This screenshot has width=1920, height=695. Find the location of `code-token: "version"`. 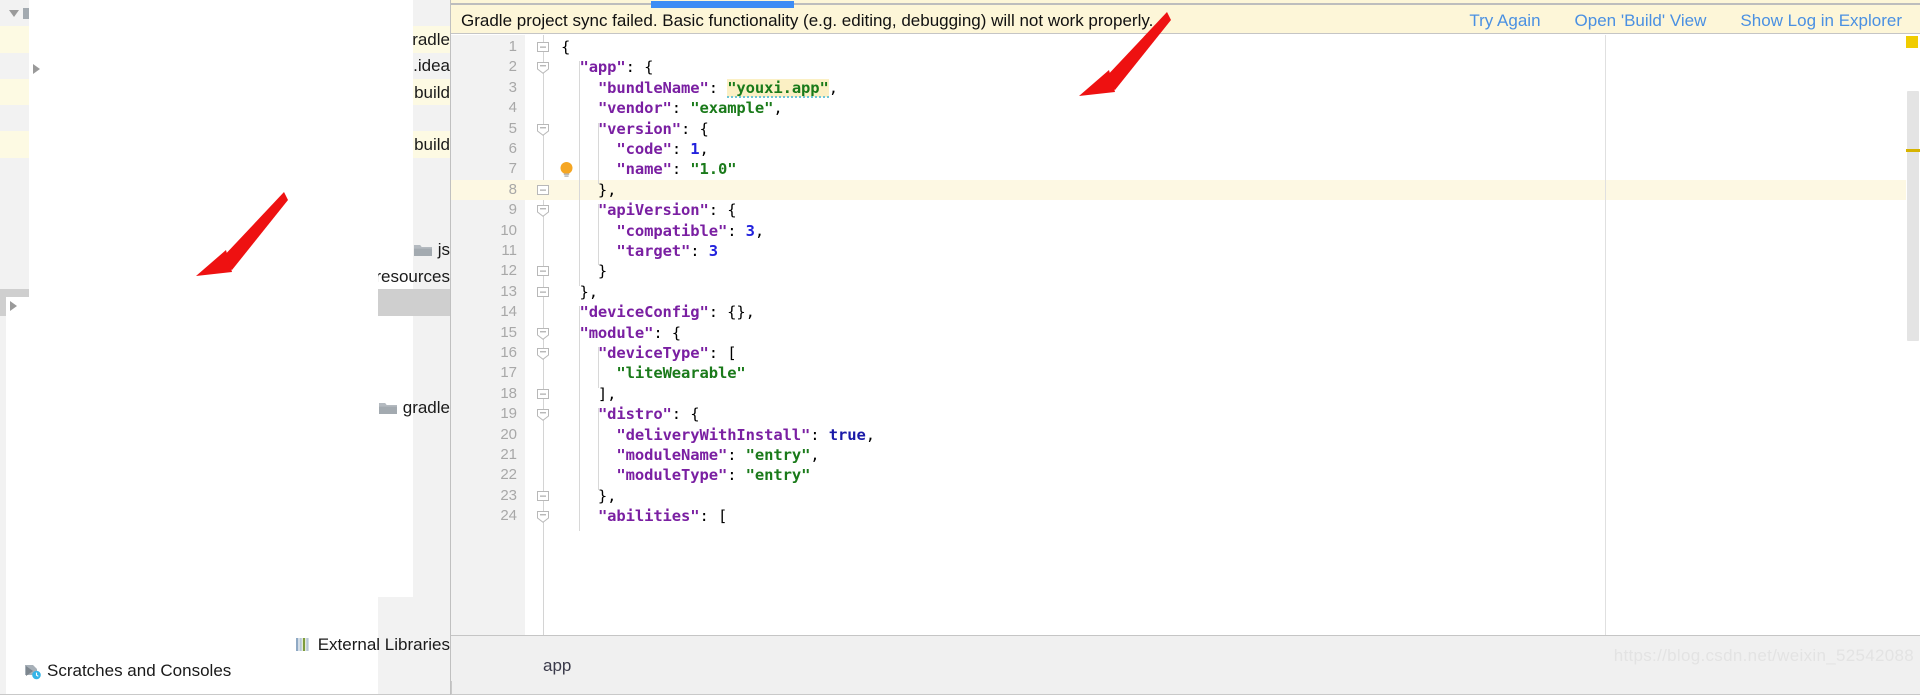

code-token: "version" is located at coordinates (639, 128).